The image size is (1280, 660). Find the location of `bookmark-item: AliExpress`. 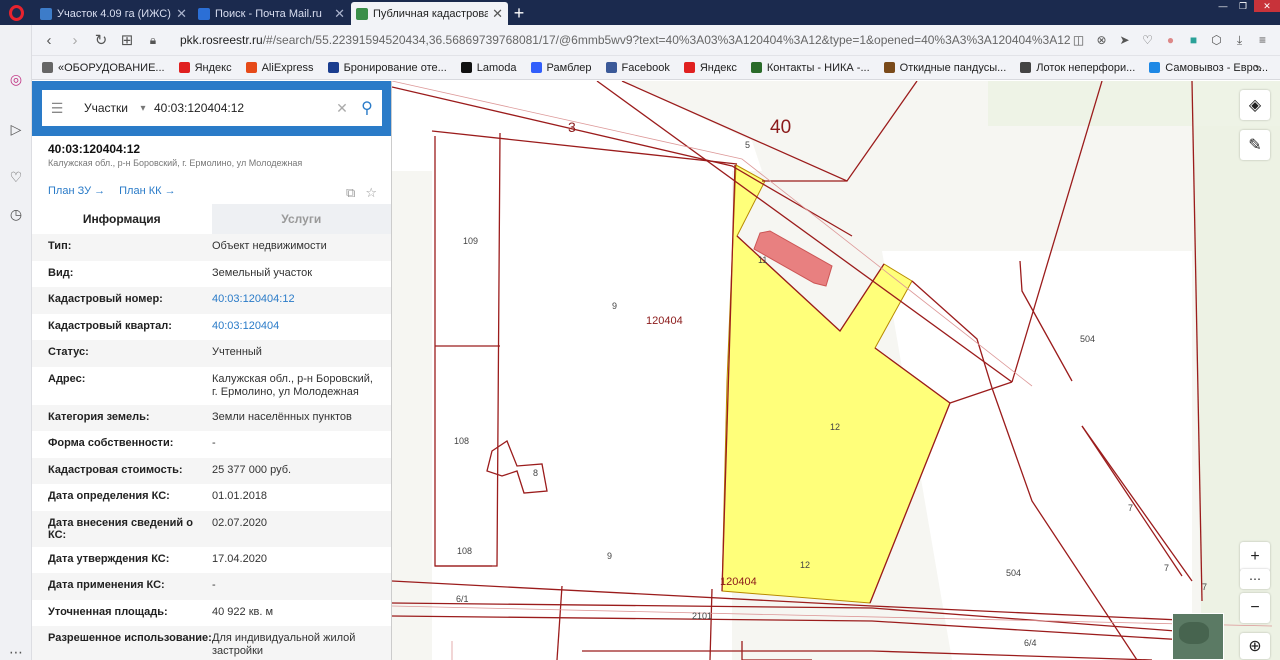

bookmark-item: AliExpress is located at coordinates (279, 67).